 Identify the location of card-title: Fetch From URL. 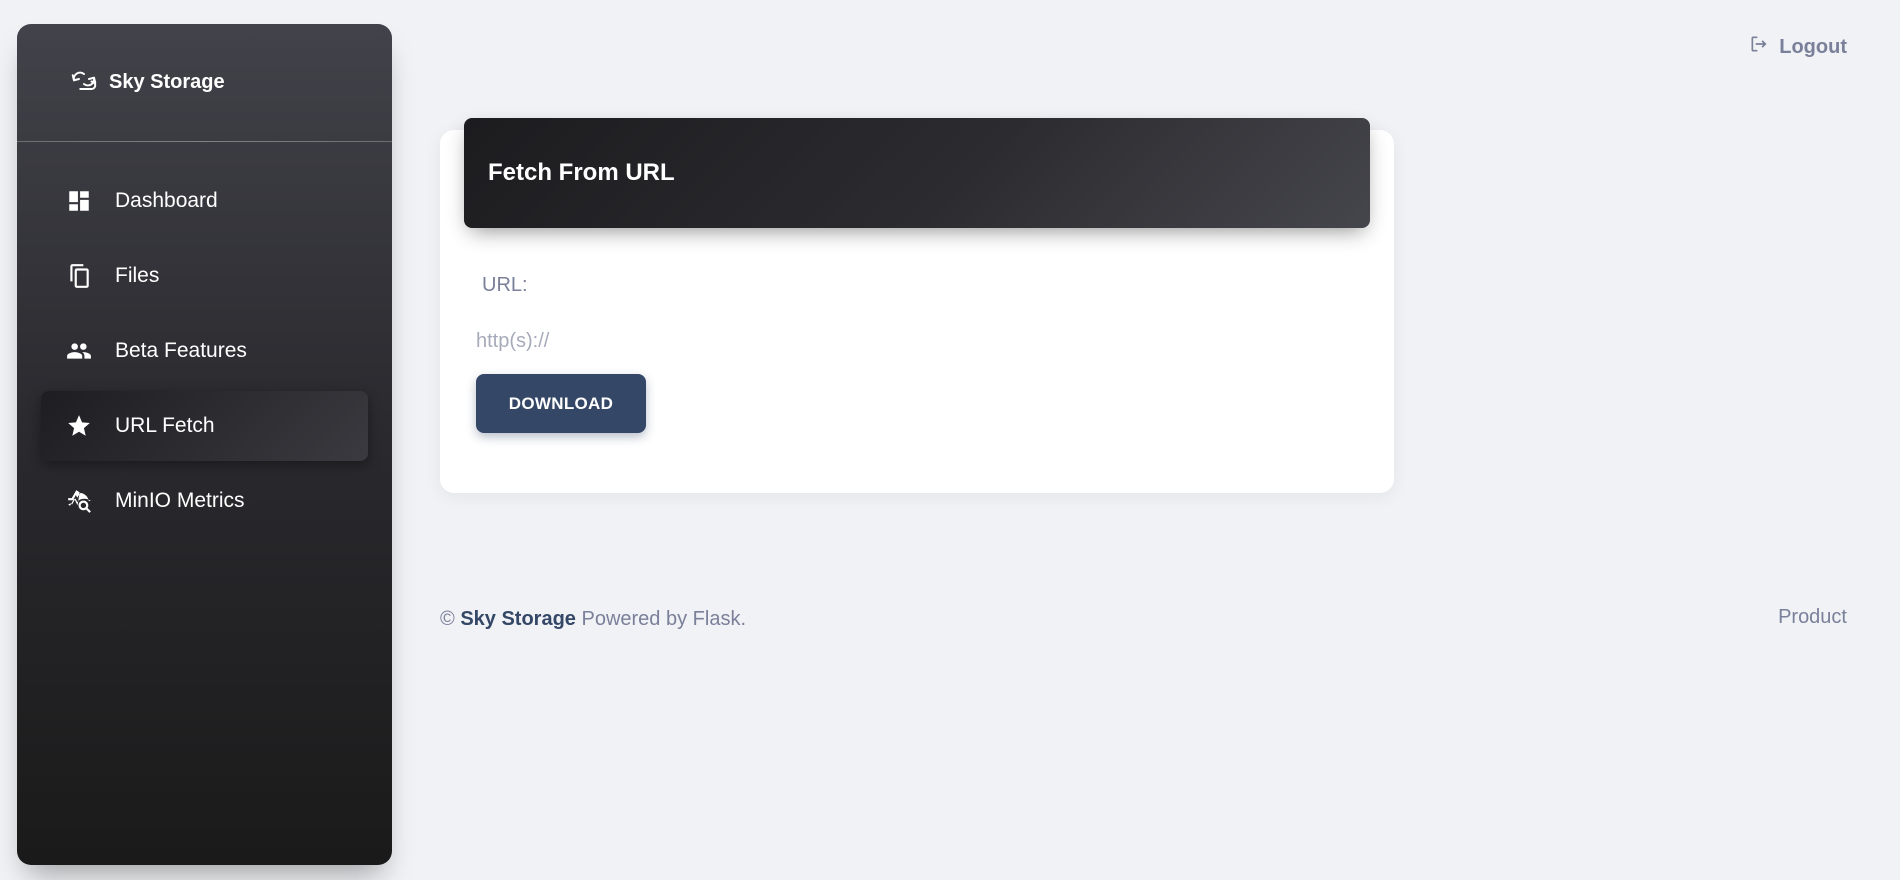
(581, 172).